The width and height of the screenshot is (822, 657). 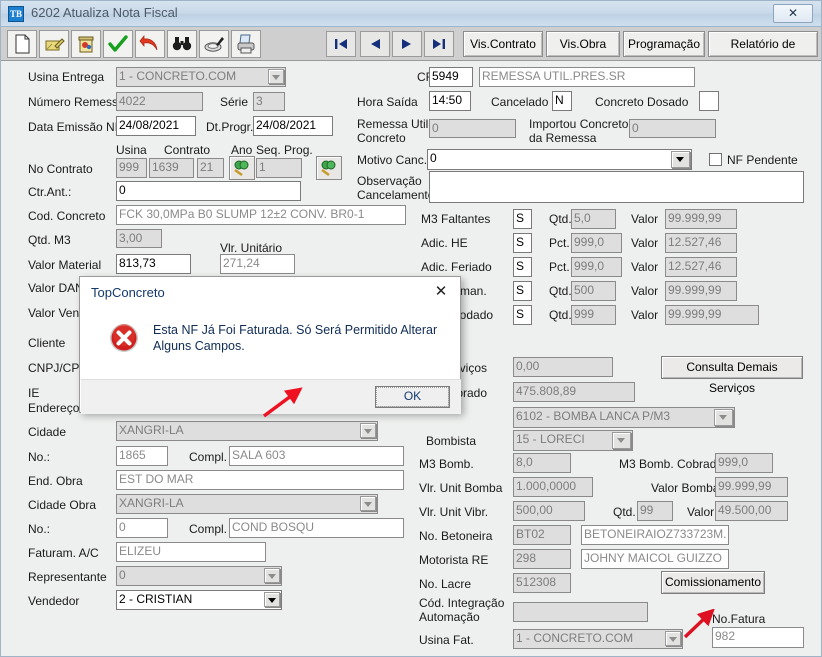 What do you see at coordinates (261, 215) in the screenshot?
I see `cod-concreto-field: FCK 30,0MPa B0 SLUMP 12±2 CONV. BR0-1` at bounding box center [261, 215].